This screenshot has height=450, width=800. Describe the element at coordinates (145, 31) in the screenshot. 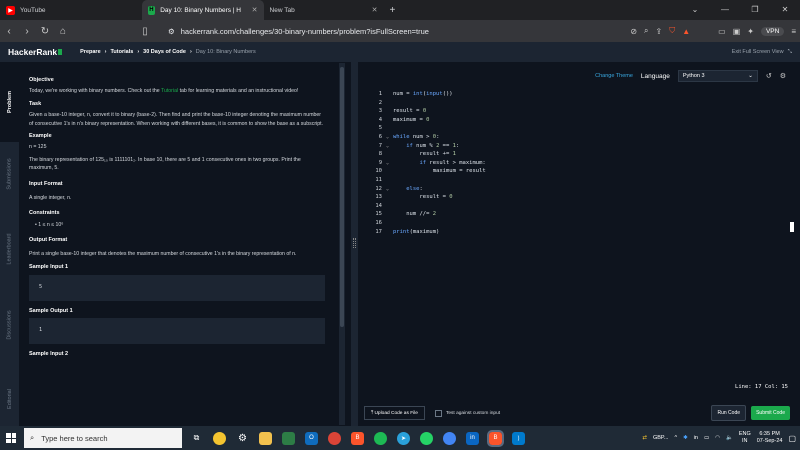

I see `bookmark-icon: ▯` at that location.